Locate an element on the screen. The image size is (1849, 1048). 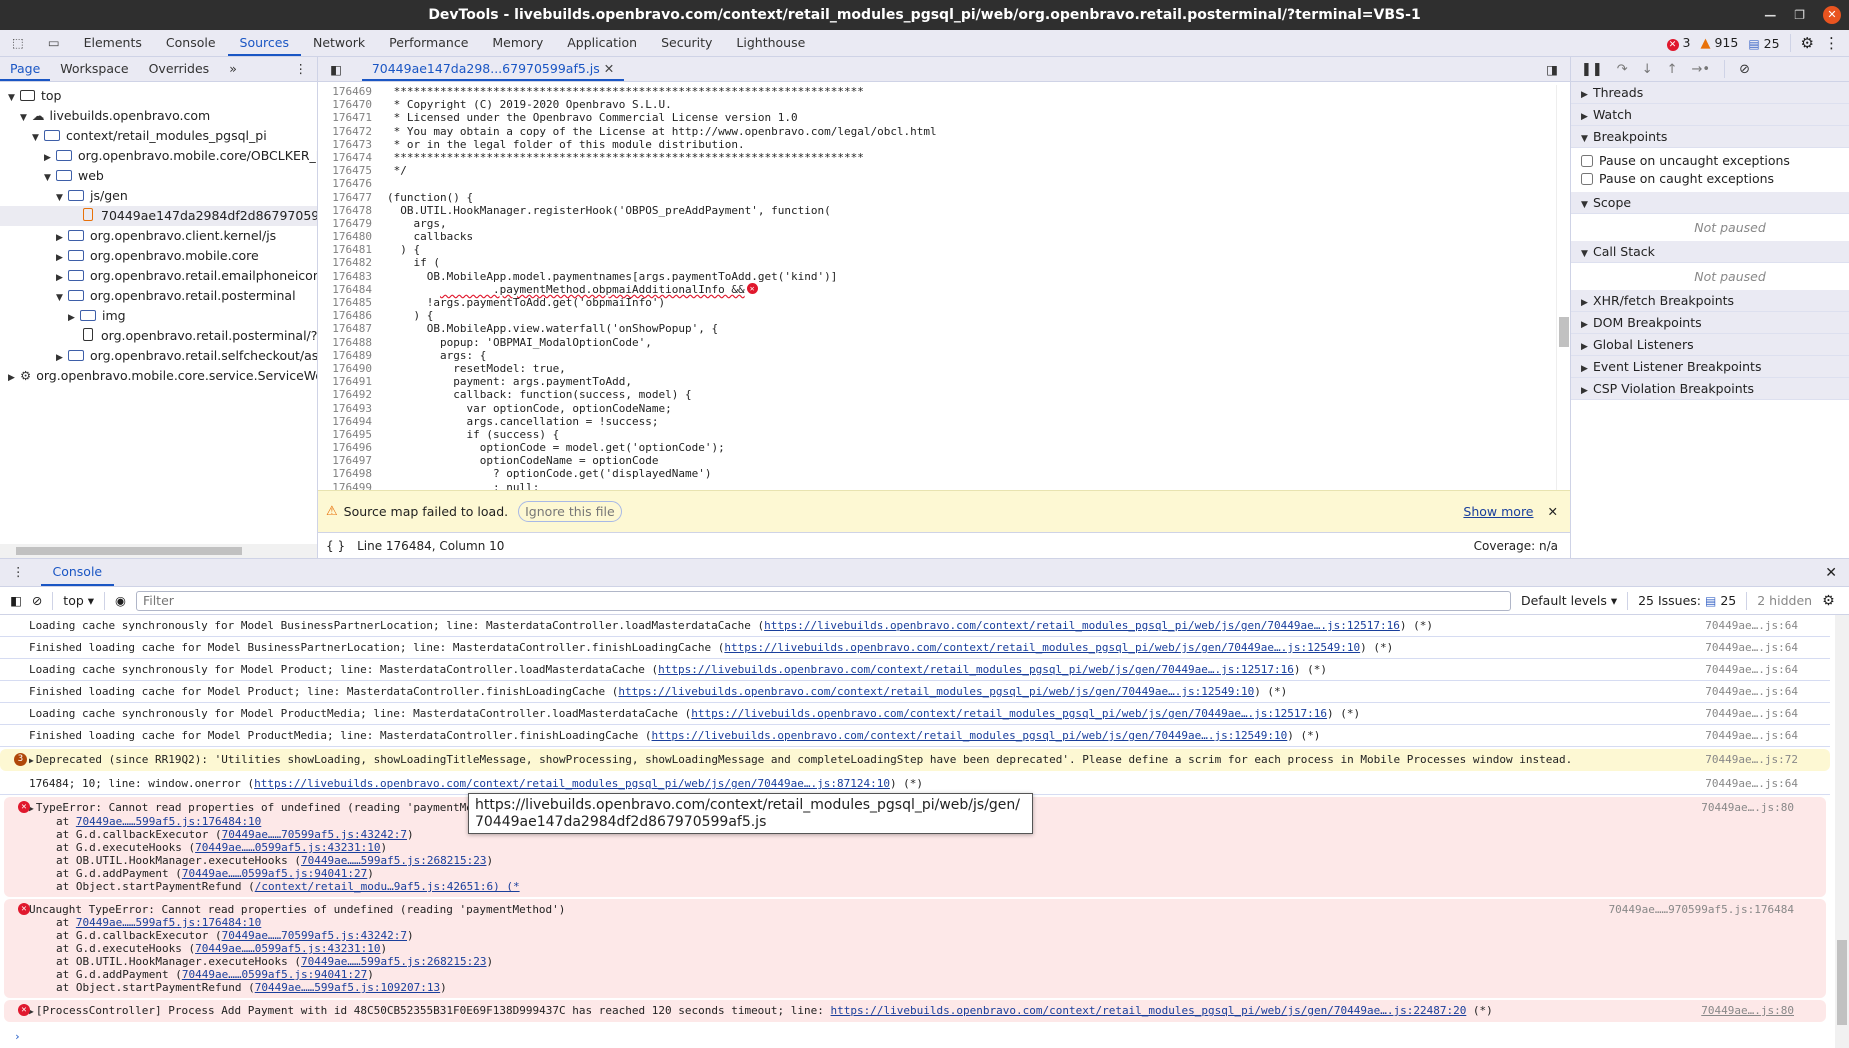
message-source-link: 70449ae….js:72 is located at coordinates (1751, 759).